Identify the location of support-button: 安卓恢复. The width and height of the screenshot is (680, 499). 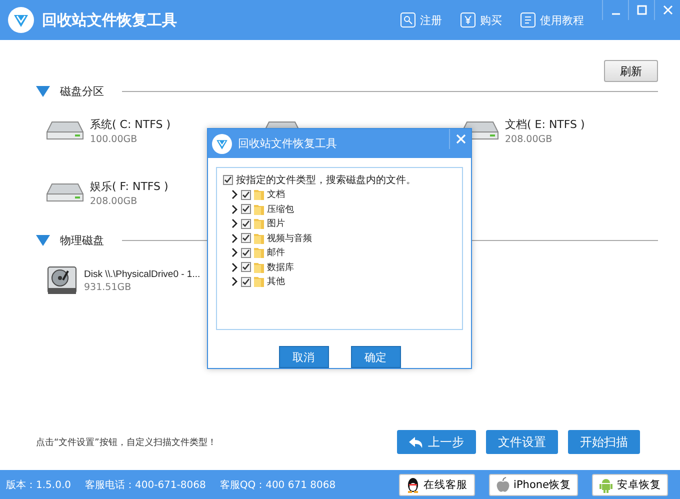
(630, 485).